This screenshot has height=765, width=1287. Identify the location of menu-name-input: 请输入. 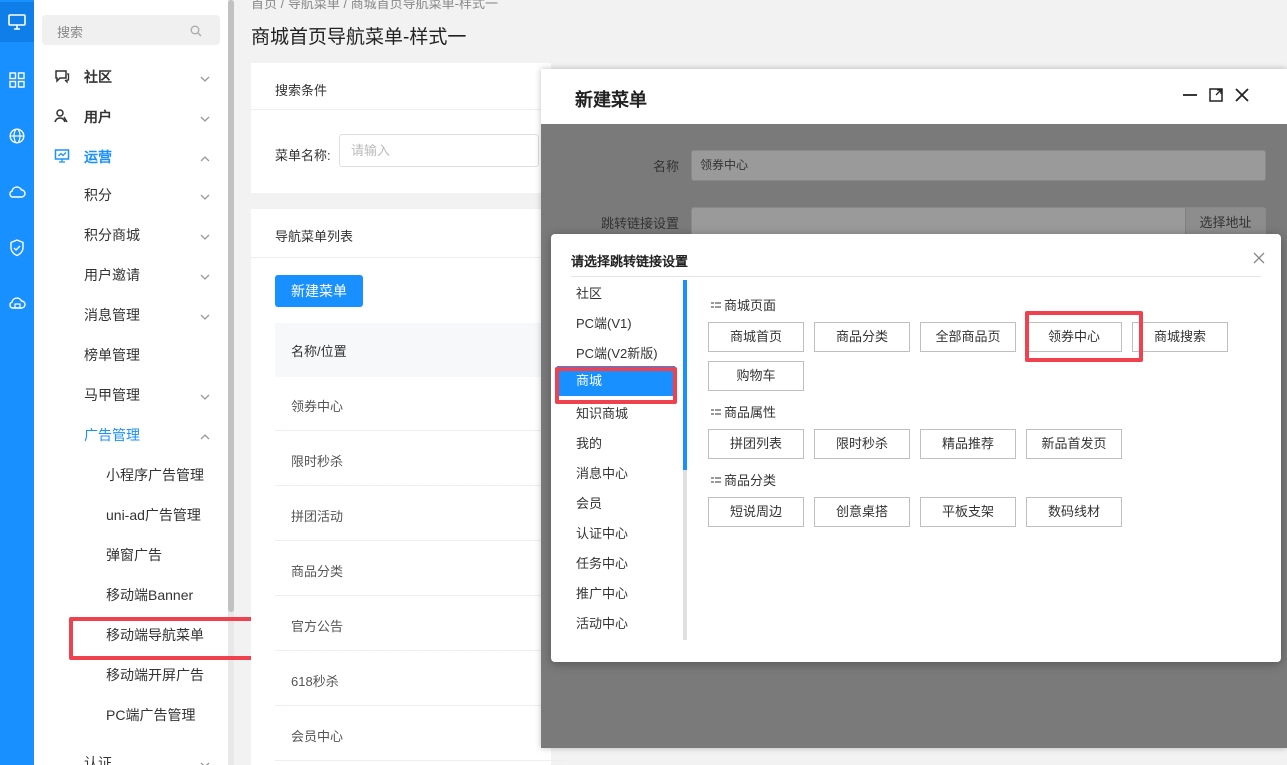
(439, 150).